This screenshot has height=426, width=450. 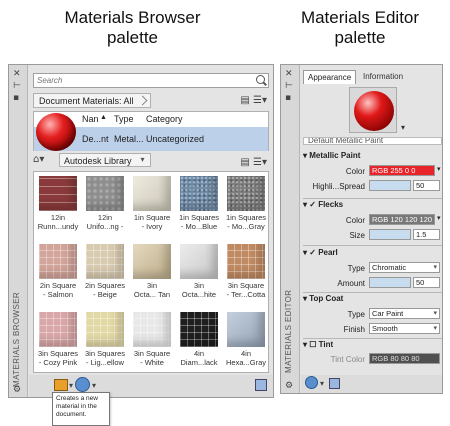 I want to click on top-coat-type-select: Car Paint ▾, so click(x=404, y=313).